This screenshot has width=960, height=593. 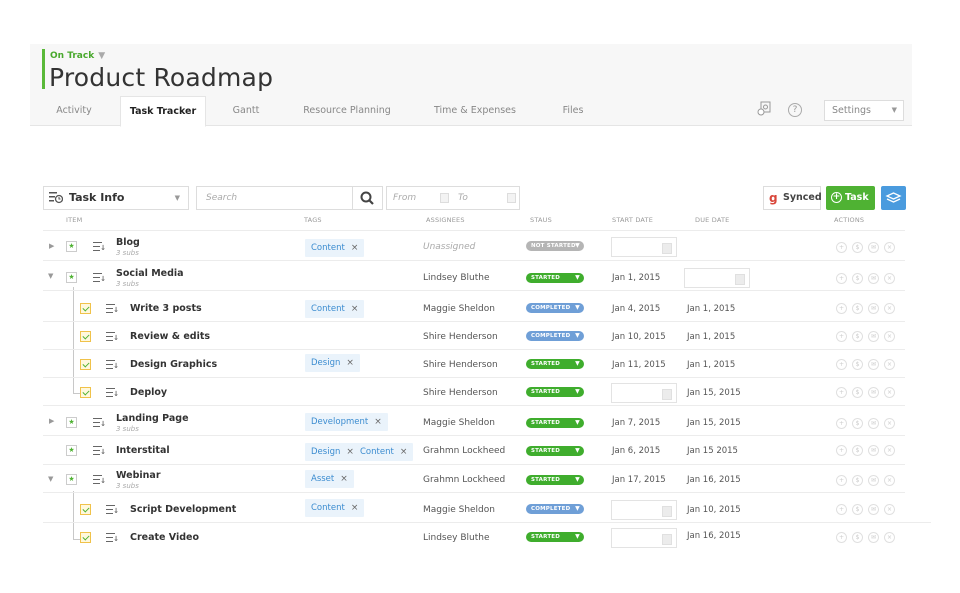 What do you see at coordinates (335, 309) in the screenshot?
I see `tag-chip: Content ×` at bounding box center [335, 309].